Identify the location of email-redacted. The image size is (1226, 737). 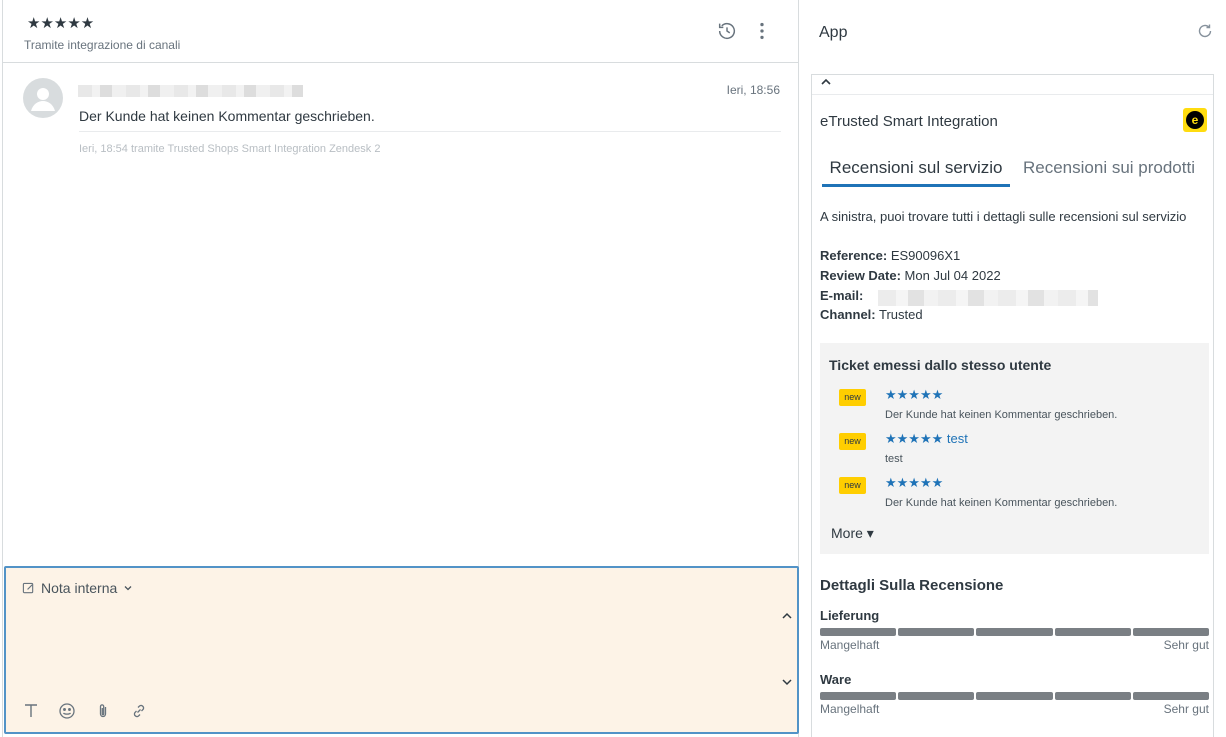
(988, 298).